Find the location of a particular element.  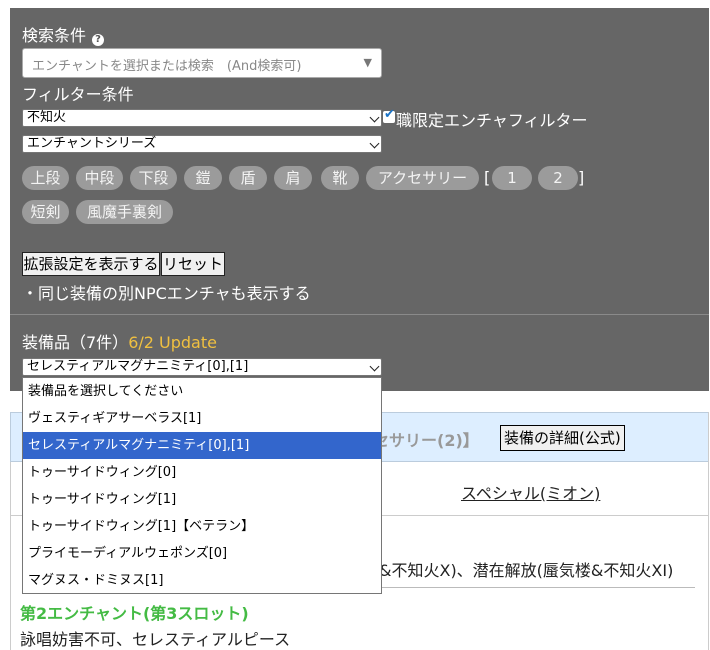

card-left-border is located at coordinates (10, 556).